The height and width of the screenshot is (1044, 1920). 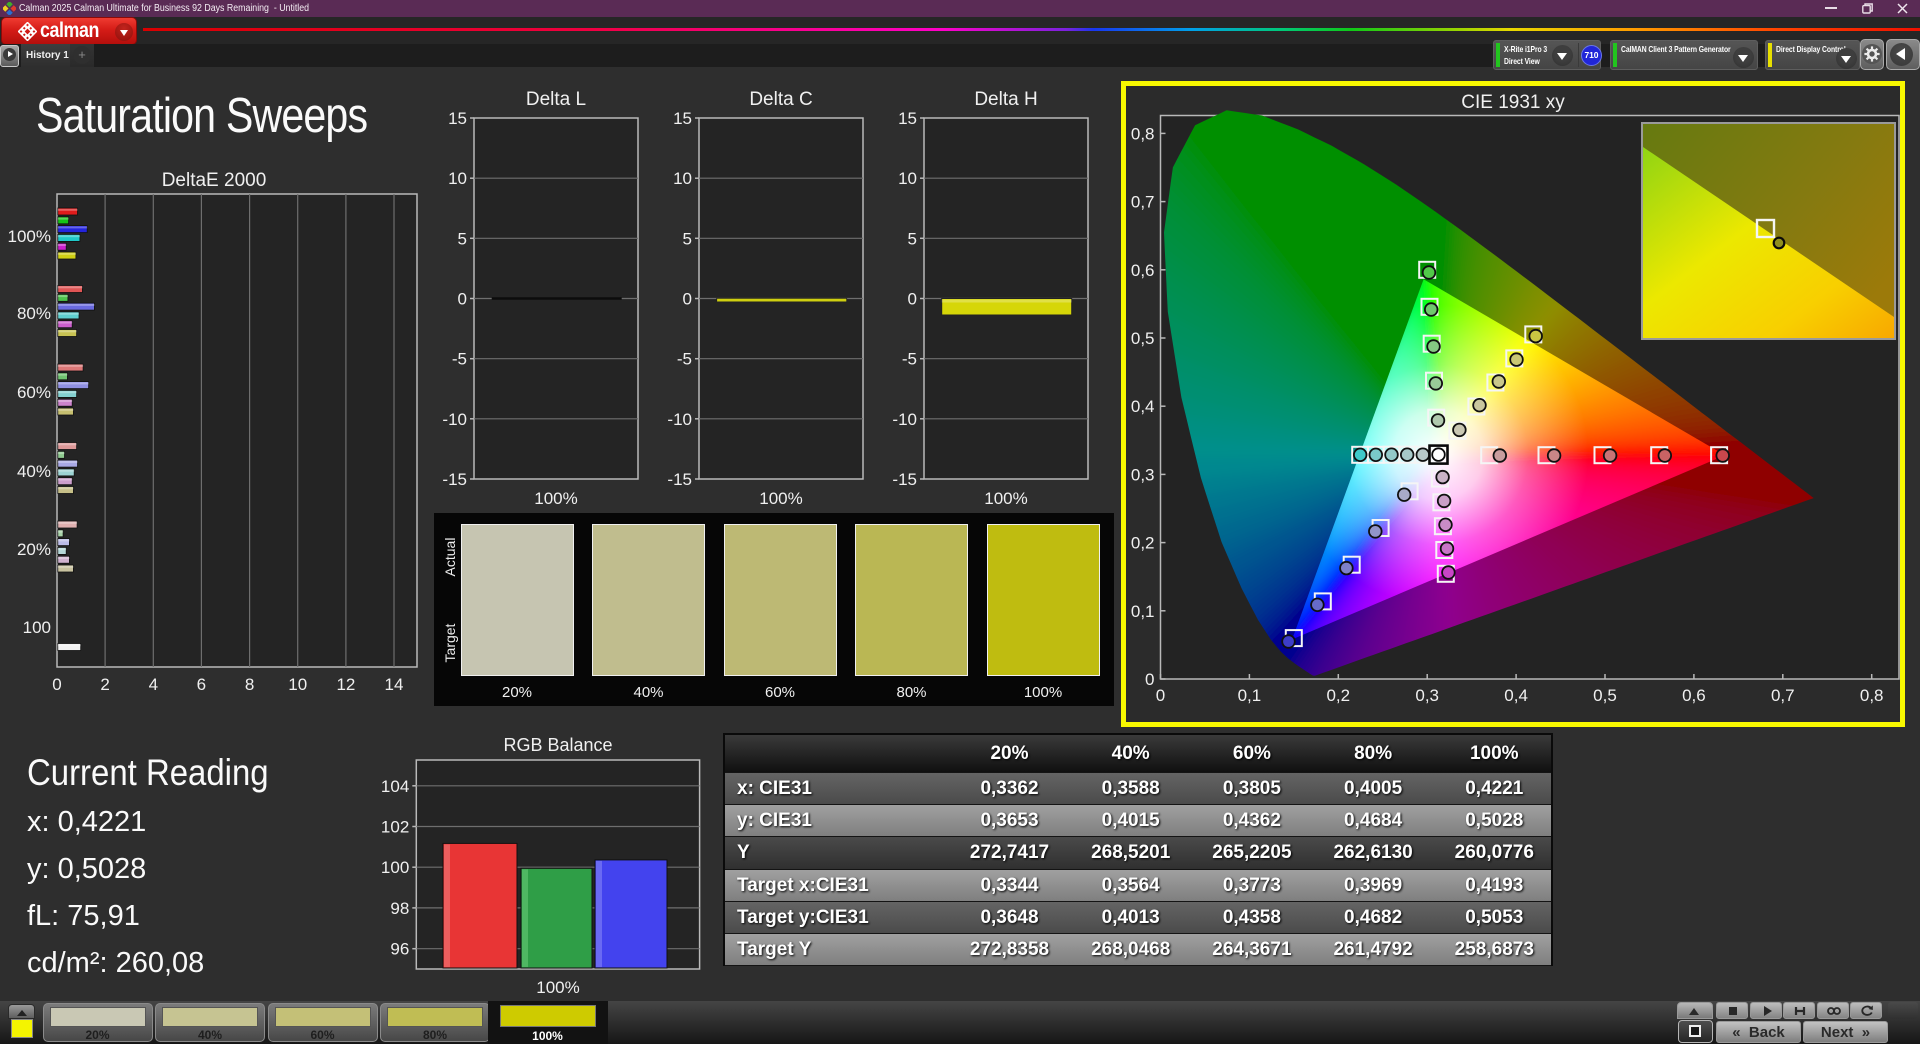 What do you see at coordinates (1513, 102) in the screenshot?
I see `svg-text: CIE 1931 xy` at bounding box center [1513, 102].